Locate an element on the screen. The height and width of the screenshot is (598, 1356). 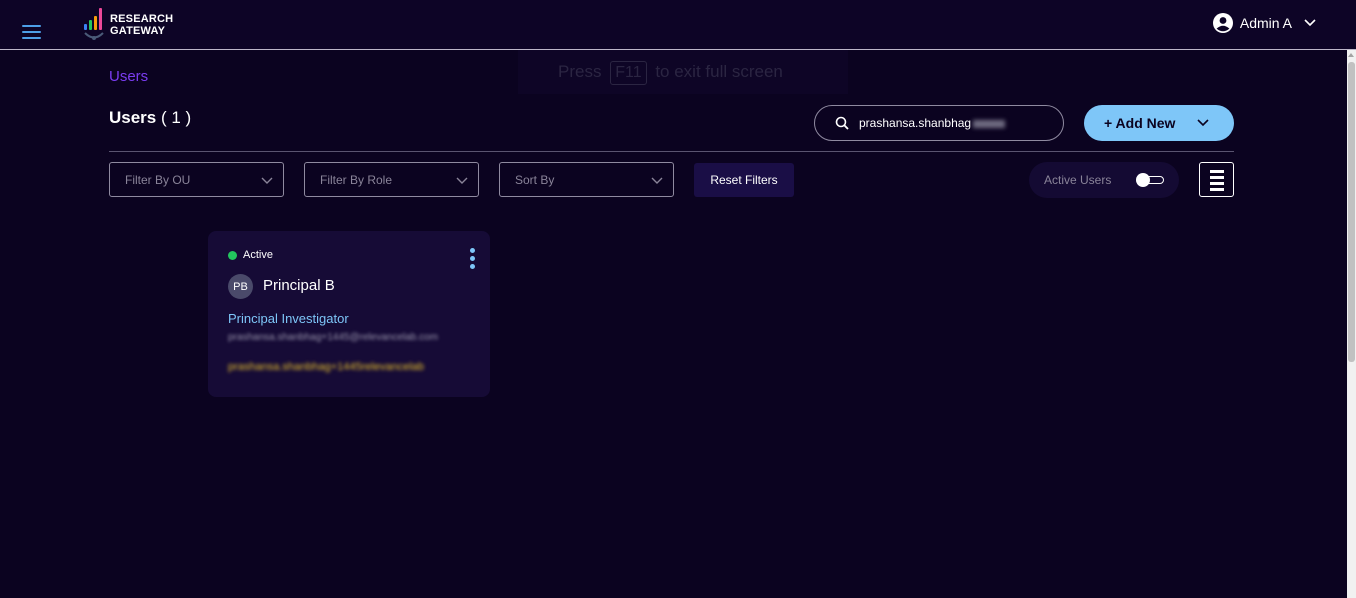
page-title: Users ( 1 ) is located at coordinates (150, 118).